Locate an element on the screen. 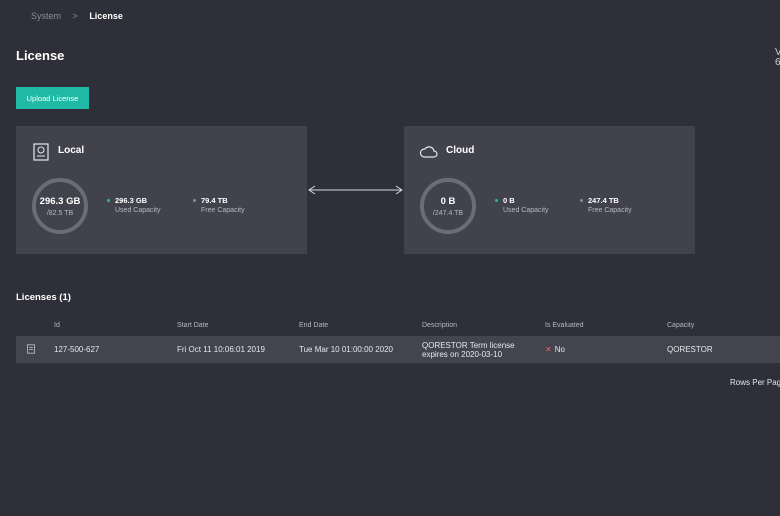  breadcrumb: System > License is located at coordinates (77, 16).